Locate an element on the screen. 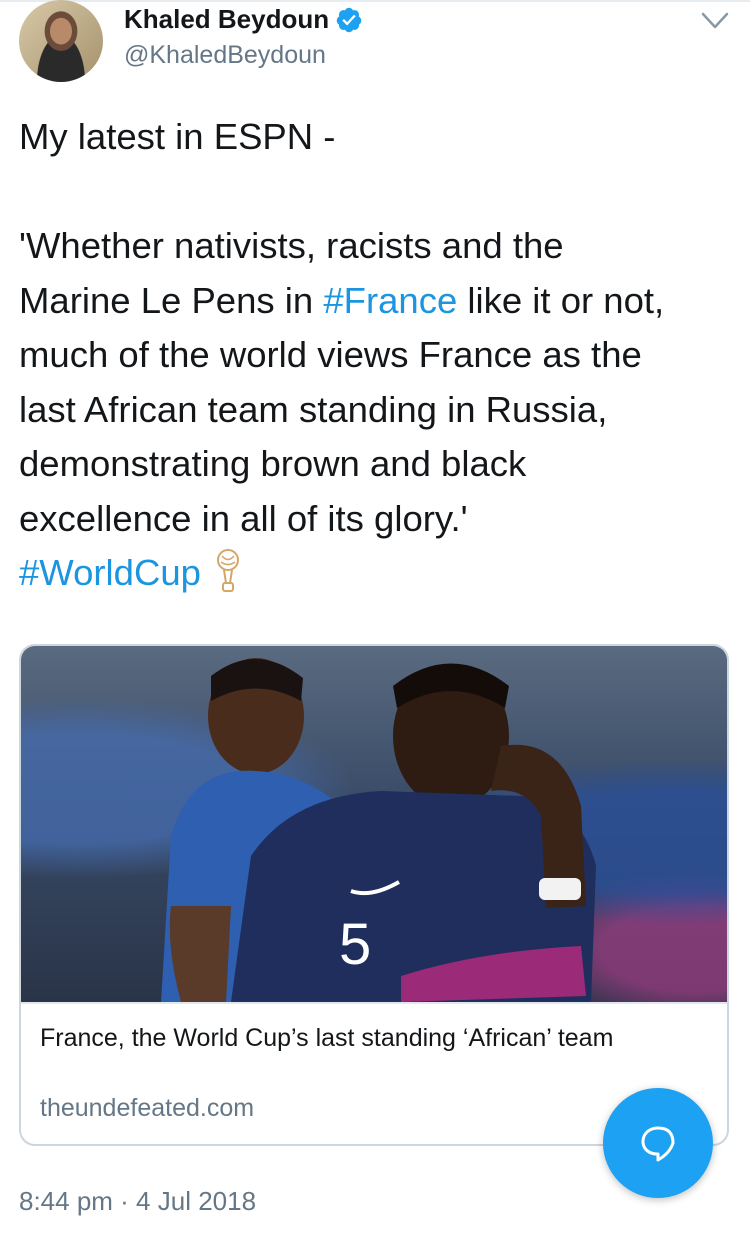 The height and width of the screenshot is (1234, 750). reply-button is located at coordinates (658, 1143).